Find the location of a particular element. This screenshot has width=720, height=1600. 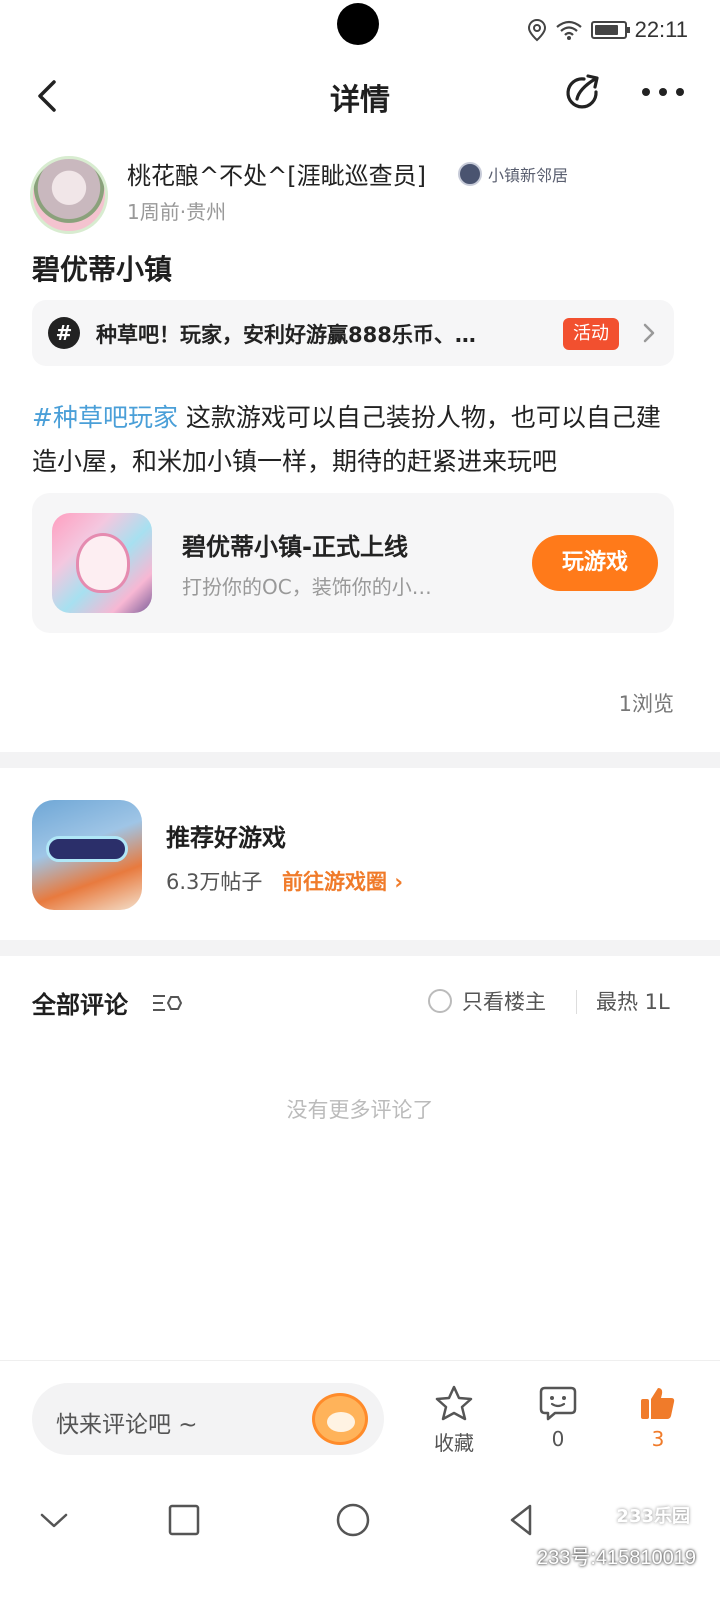

page-title: 详情 is located at coordinates (360, 100).